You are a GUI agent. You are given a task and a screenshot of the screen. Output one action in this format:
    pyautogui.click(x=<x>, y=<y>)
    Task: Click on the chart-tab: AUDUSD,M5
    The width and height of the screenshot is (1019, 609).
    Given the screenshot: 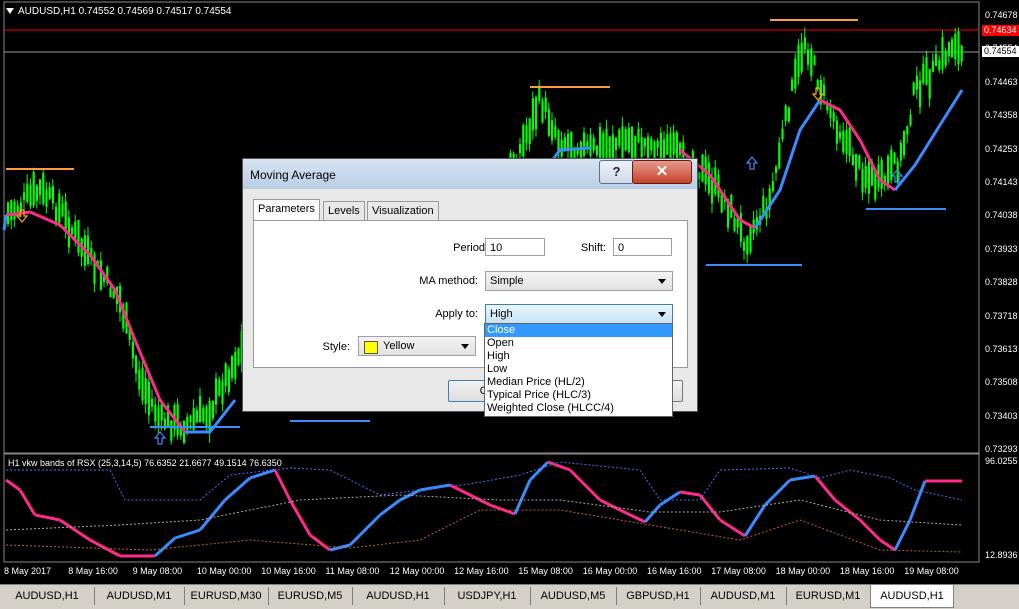 What is the action you would take?
    pyautogui.click(x=573, y=596)
    